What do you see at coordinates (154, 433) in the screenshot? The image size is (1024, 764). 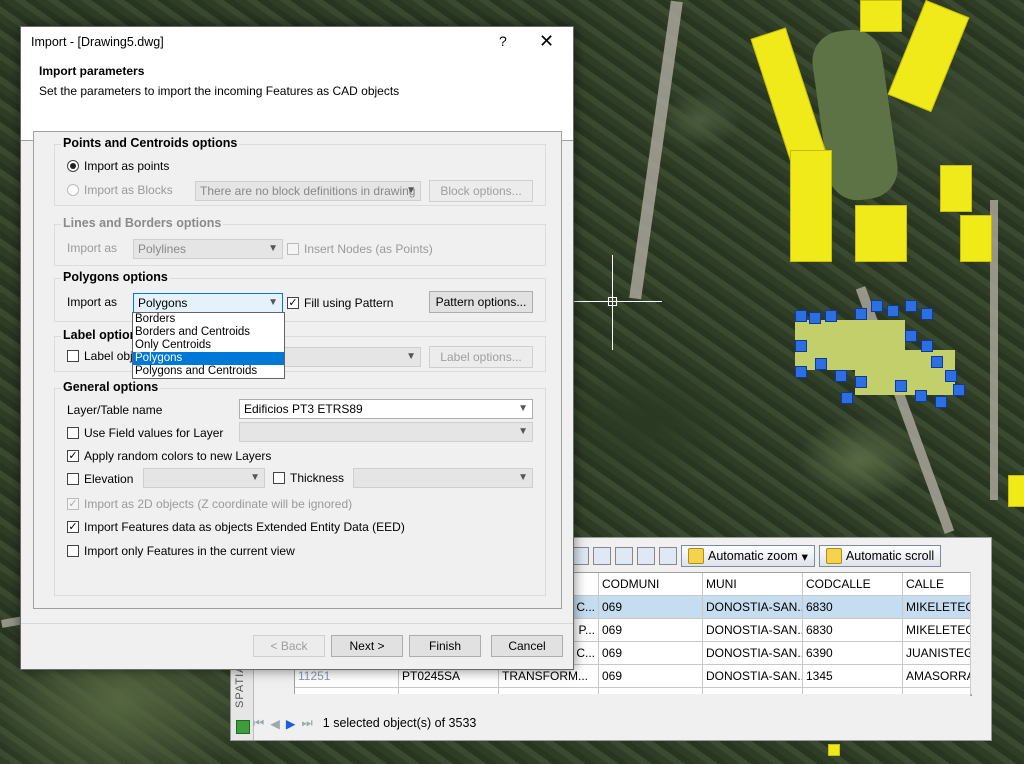 I see `use-field-values-label: Use Field values for Layer` at bounding box center [154, 433].